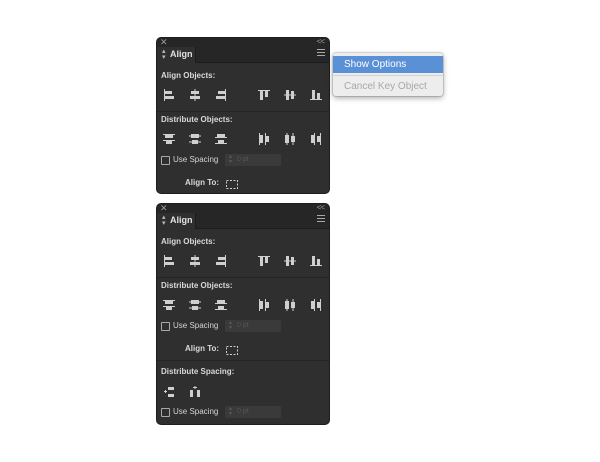 Image resolution: width=600 pixels, height=462 pixels. What do you see at coordinates (195, 392) in the screenshot?
I see `distribute-horizontal-space-icon` at bounding box center [195, 392].